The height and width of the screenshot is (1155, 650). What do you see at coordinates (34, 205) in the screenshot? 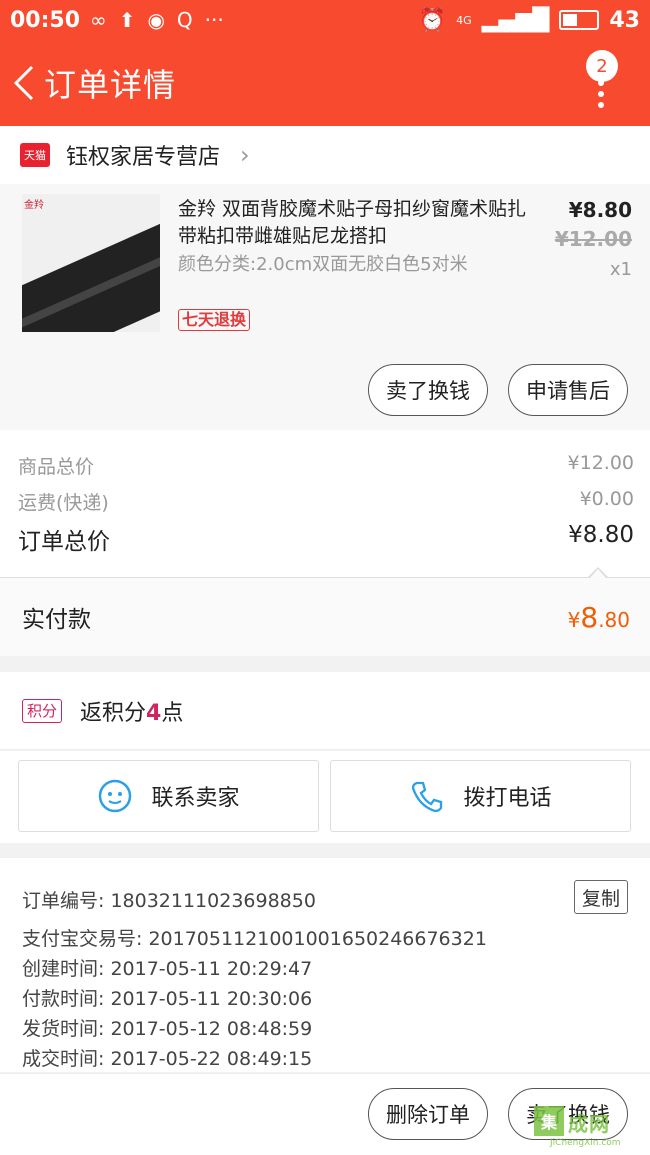
I see `thumb-brand-logo: 金羚` at bounding box center [34, 205].